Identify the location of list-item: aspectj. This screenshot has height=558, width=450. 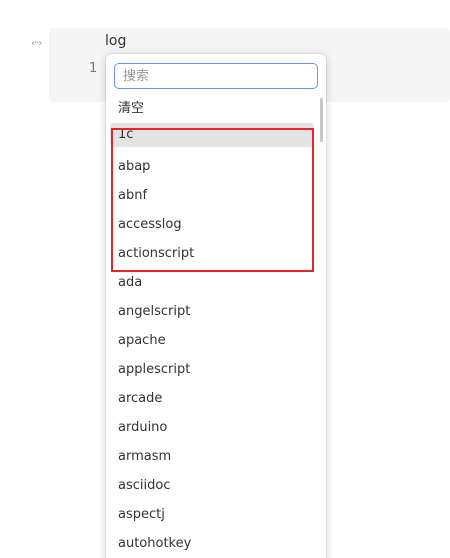
(212, 514).